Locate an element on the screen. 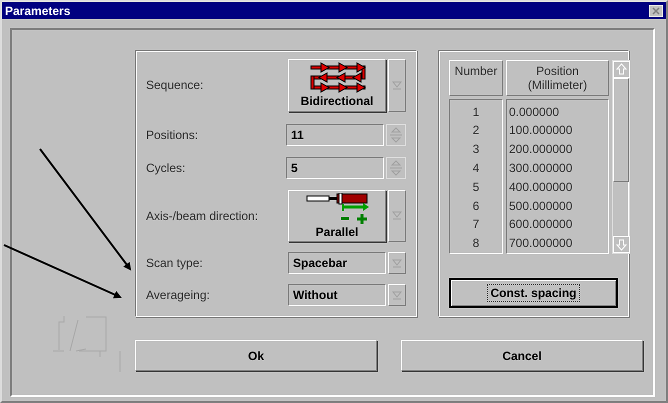 This screenshot has height=403, width=668. dialog-button: Ok is located at coordinates (256, 355).